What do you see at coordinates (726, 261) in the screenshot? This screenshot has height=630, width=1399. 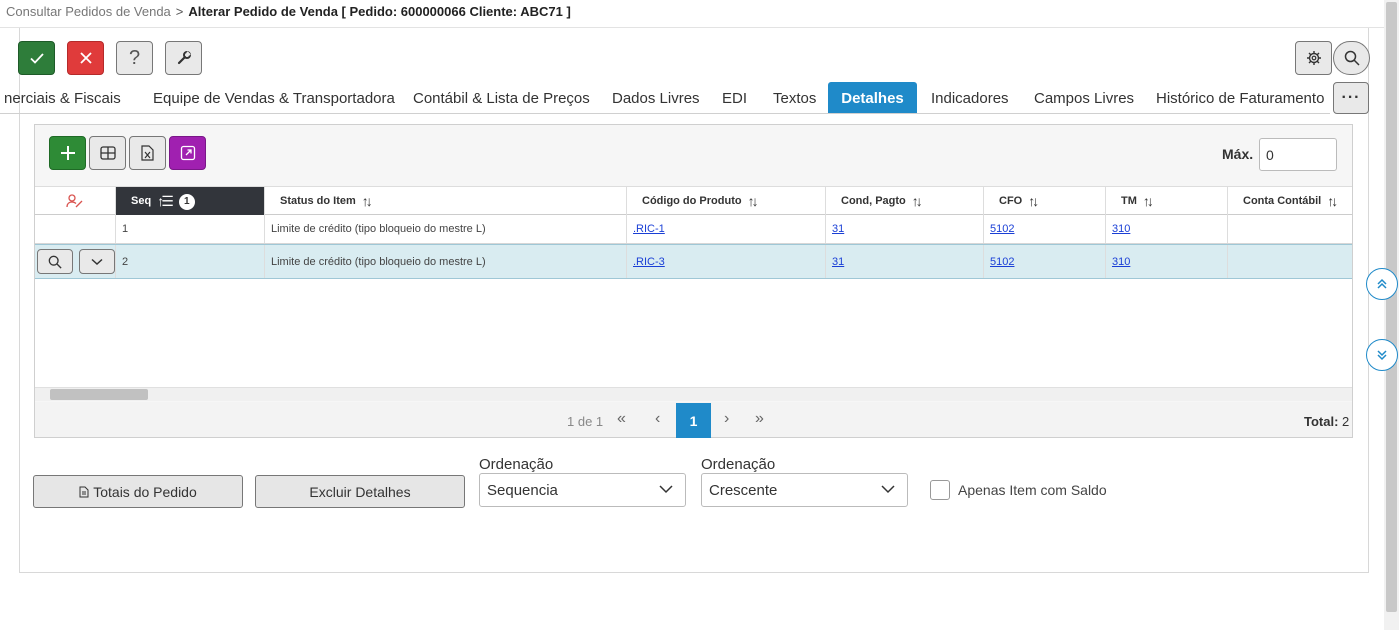 I see `cell-codigo-produto: .RIC-3` at bounding box center [726, 261].